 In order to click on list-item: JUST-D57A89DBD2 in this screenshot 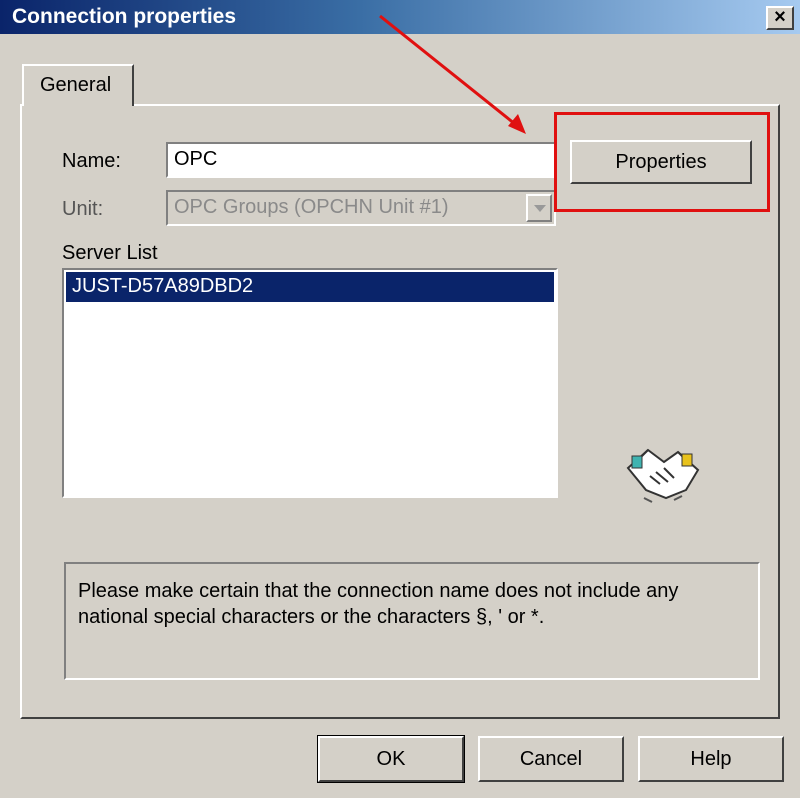, I will do `click(310, 287)`.